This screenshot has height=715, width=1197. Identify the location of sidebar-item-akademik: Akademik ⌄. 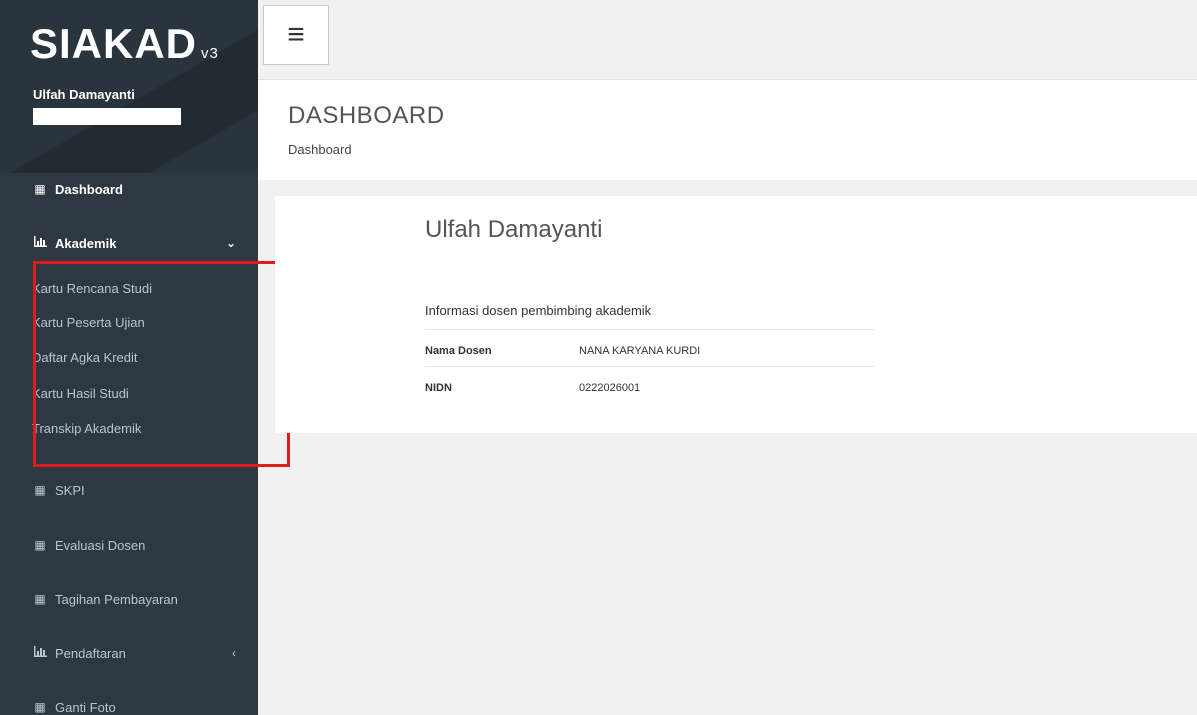
(129, 243).